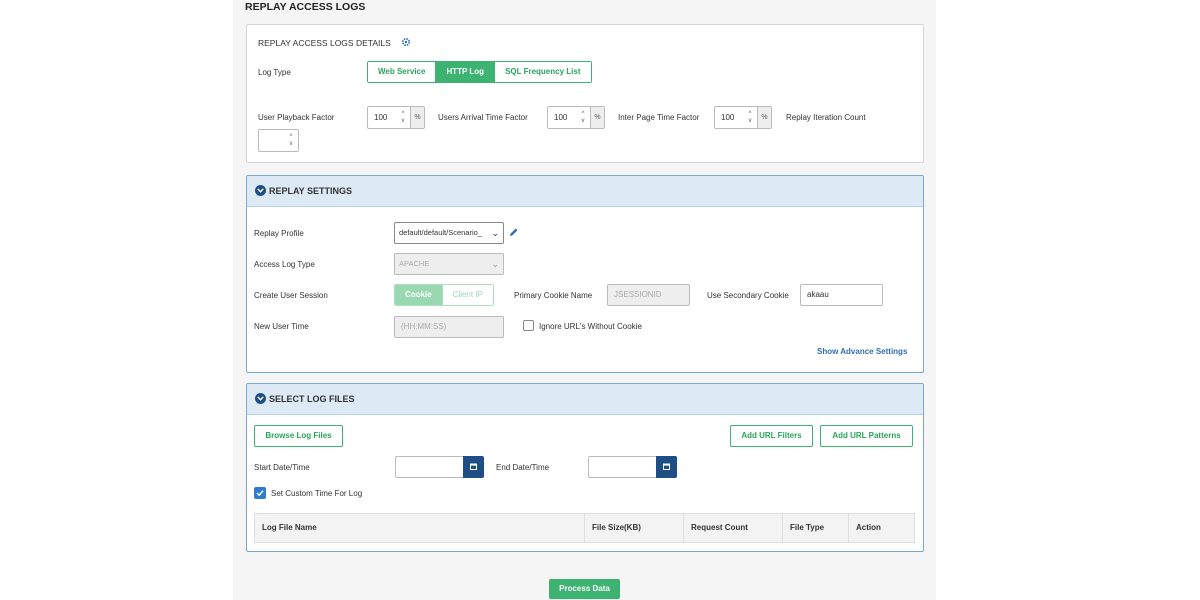 Image resolution: width=1200 pixels, height=600 pixels. Describe the element at coordinates (317, 493) in the screenshot. I see `custom-time-label: Set Custom Time For Log` at that location.